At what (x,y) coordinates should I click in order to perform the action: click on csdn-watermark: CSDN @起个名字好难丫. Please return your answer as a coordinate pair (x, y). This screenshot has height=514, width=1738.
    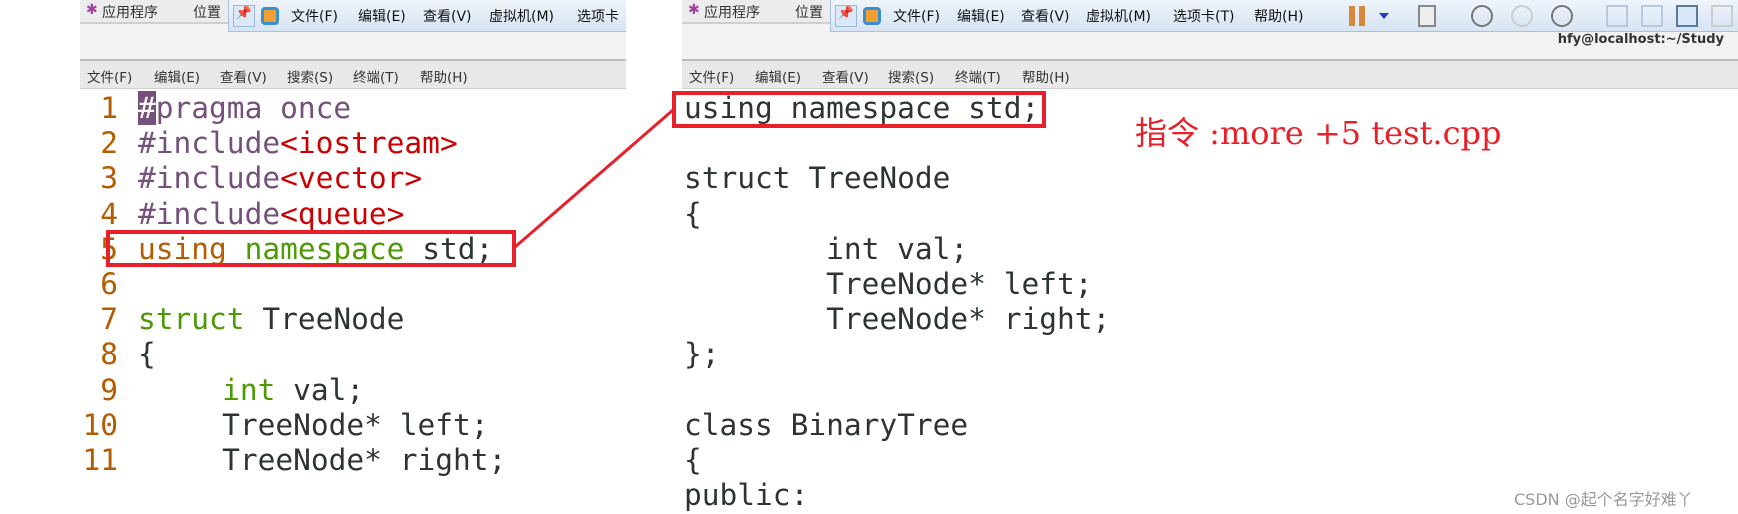
    Looking at the image, I should click on (1603, 499).